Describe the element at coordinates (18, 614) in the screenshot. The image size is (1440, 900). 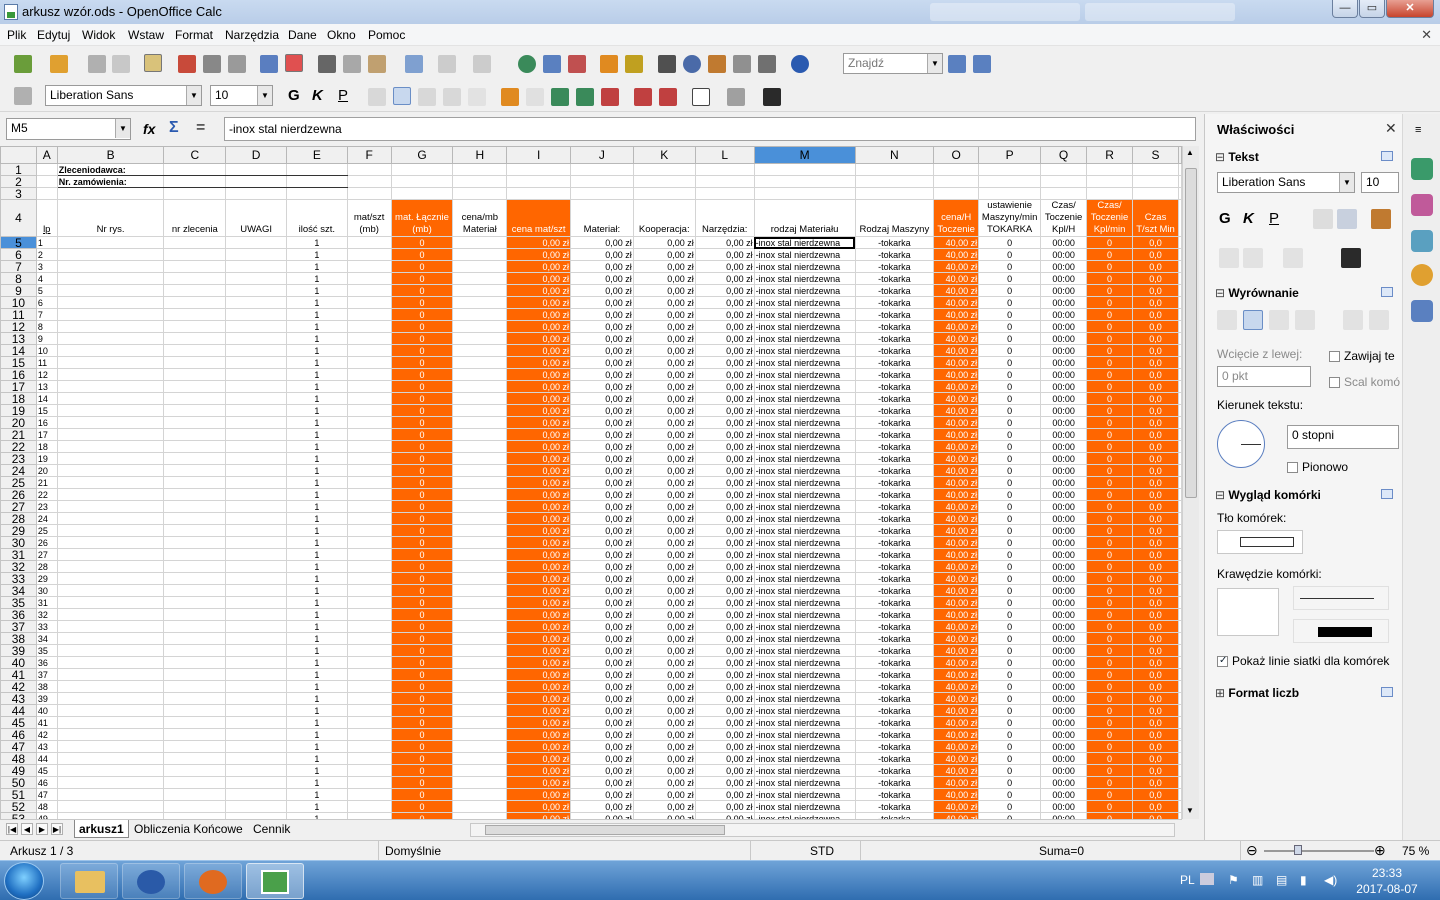
I see `row-header: 36` at that location.